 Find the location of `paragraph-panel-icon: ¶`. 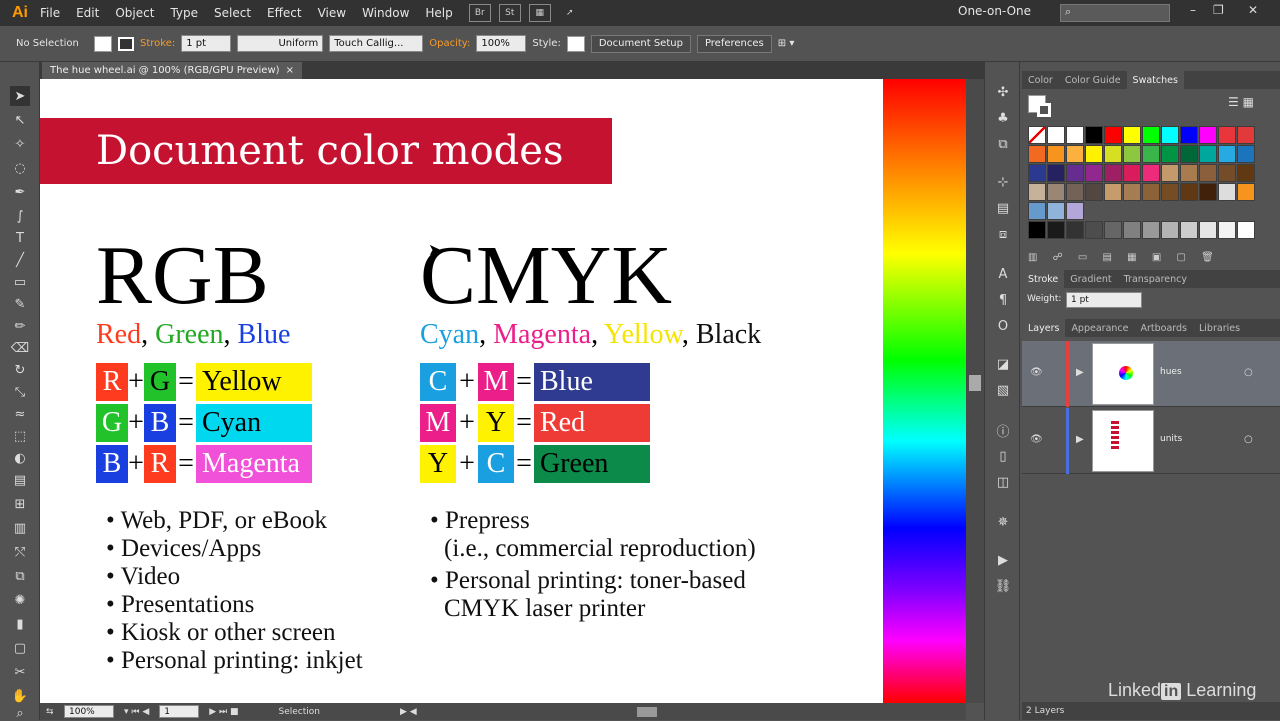

paragraph-panel-icon: ¶ is located at coordinates (1003, 300).